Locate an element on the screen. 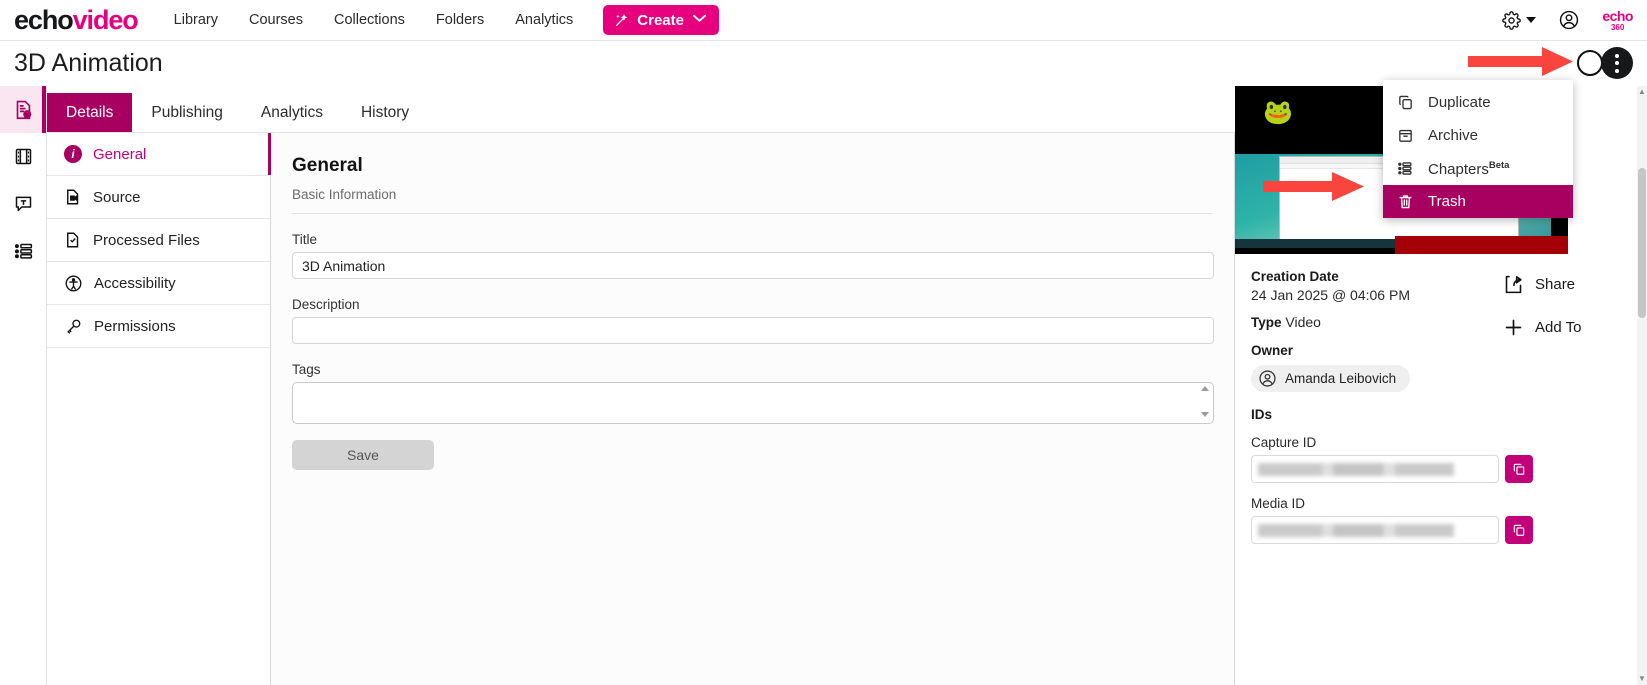 The width and height of the screenshot is (1647, 685). archive-icon is located at coordinates (1405, 135).